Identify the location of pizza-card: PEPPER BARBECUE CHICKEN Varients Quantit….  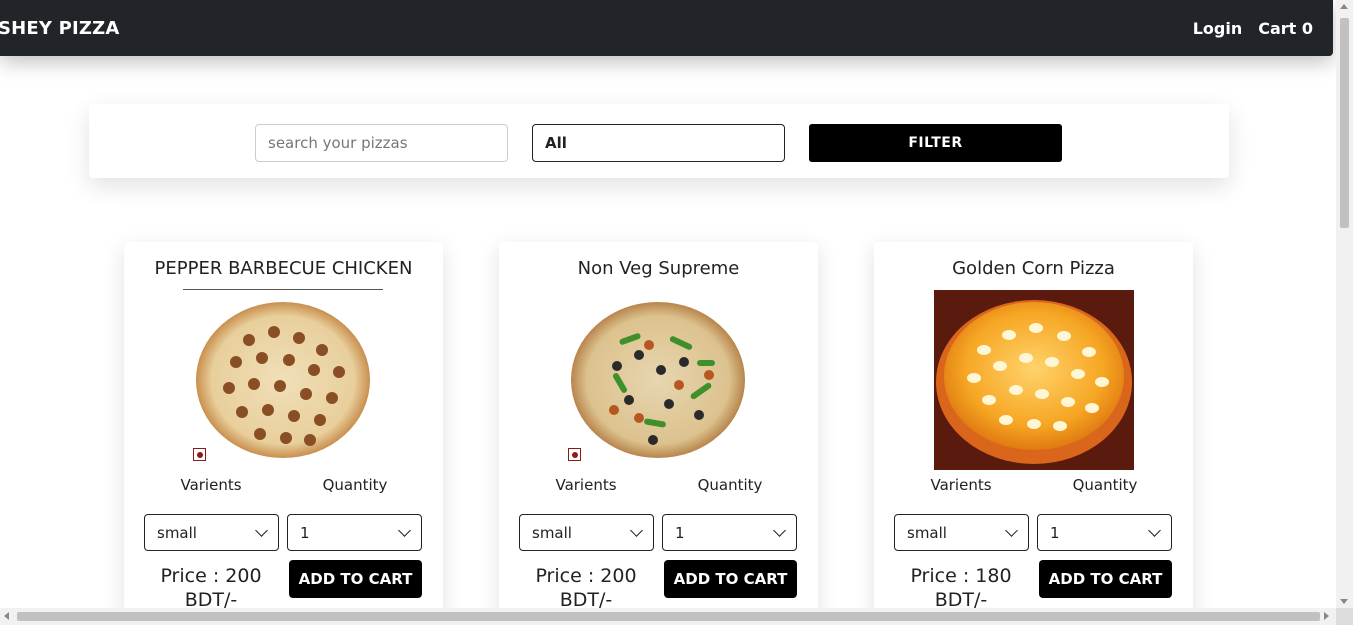
(283, 432).